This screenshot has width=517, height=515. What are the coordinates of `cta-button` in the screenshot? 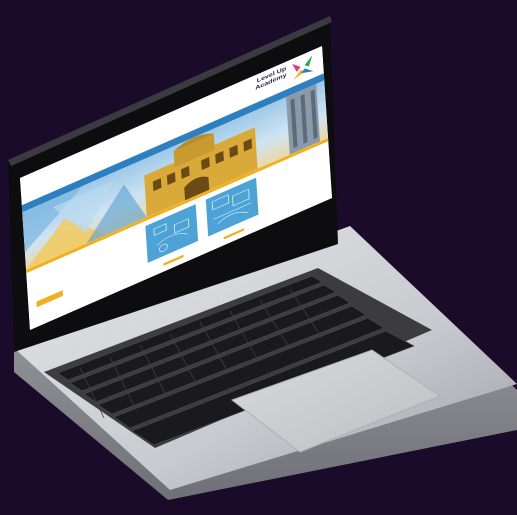 It's located at (49, 299).